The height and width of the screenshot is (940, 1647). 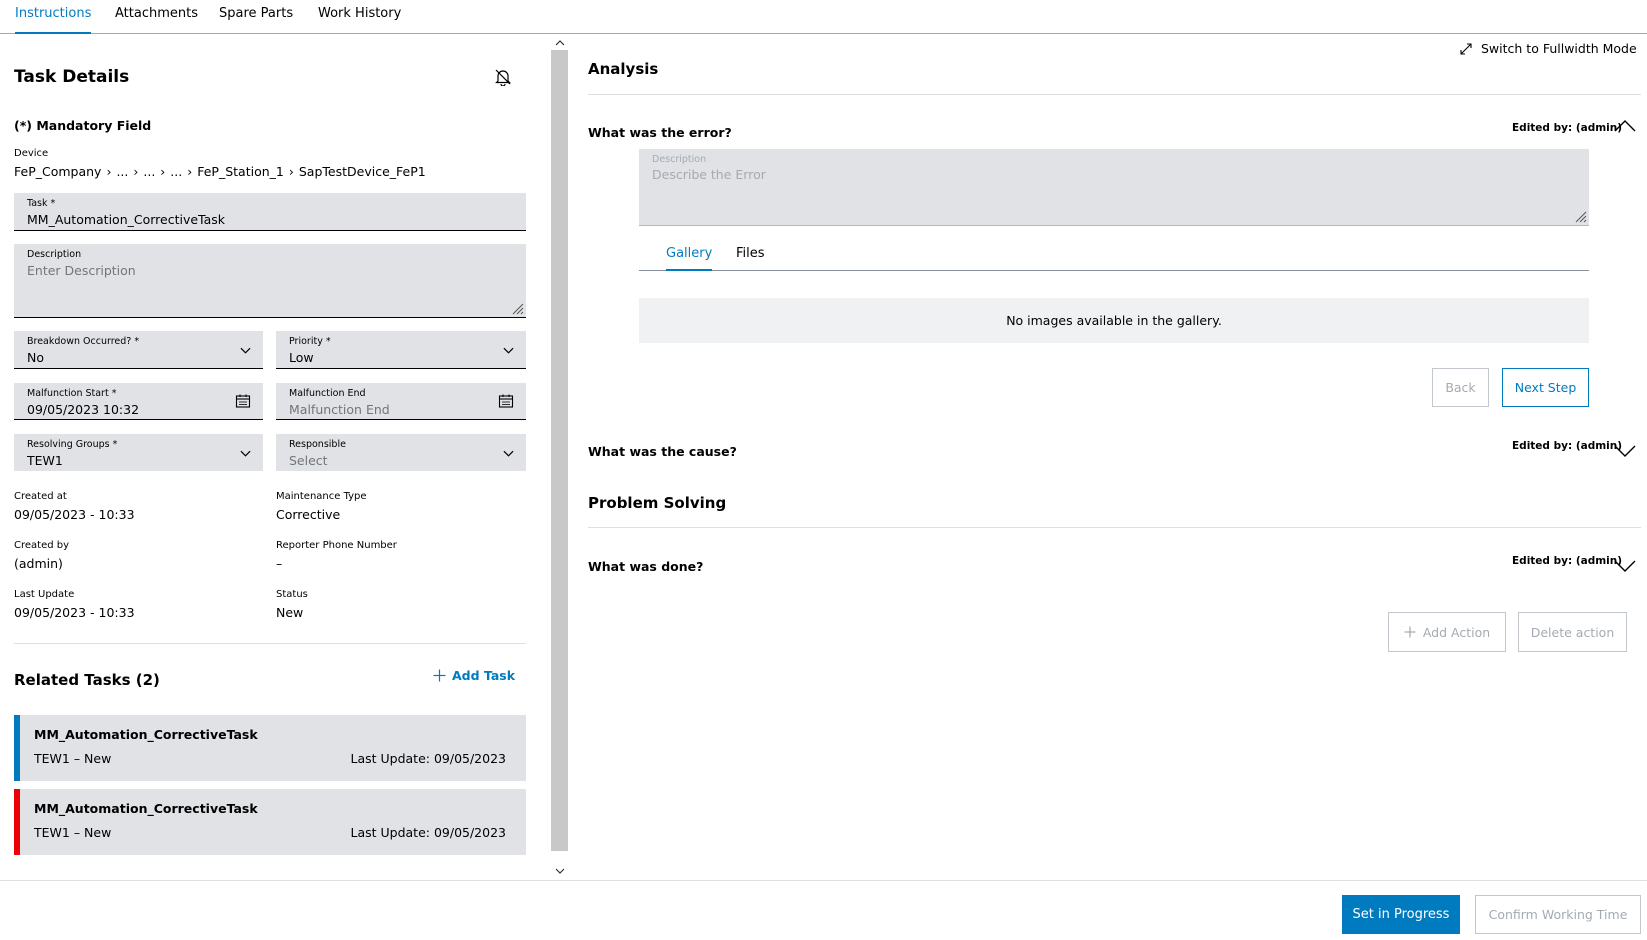 I want to click on malfunction-start-field: Malfunction Start * 09/05/2023 10:32, so click(x=138, y=401).